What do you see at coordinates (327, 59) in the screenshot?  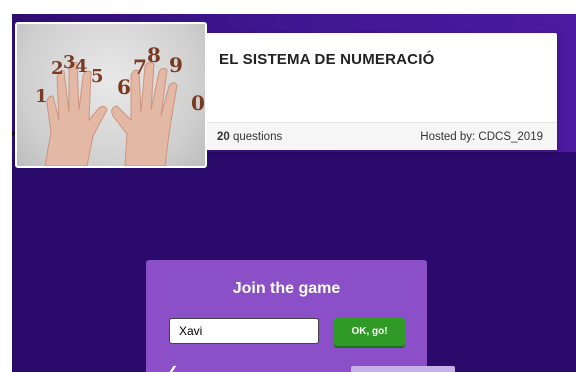 I see `quiz-title: EL SISTEMA DE NUMERACIÓ` at bounding box center [327, 59].